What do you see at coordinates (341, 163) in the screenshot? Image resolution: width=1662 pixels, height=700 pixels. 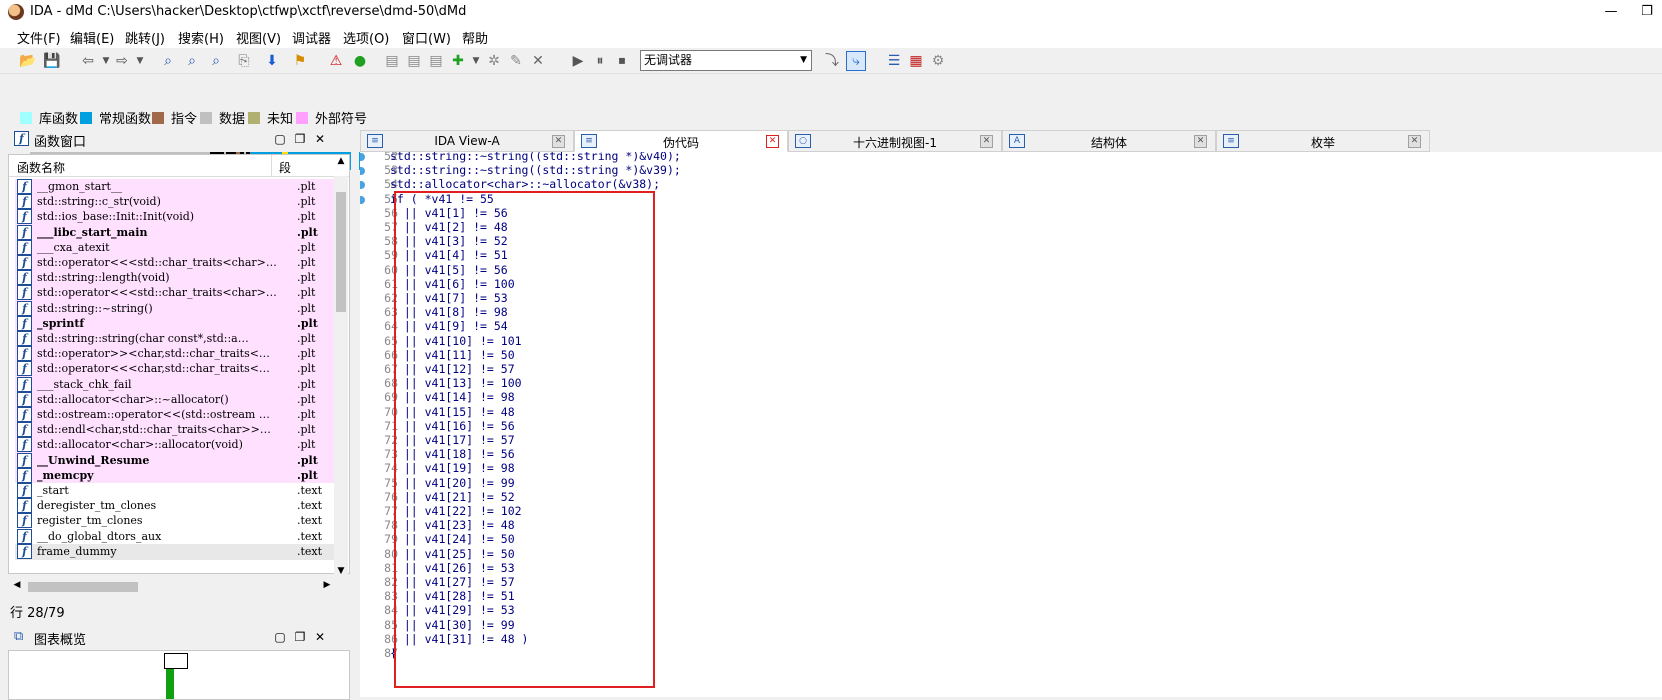 I see `scroll-up-icon: ▲` at bounding box center [341, 163].